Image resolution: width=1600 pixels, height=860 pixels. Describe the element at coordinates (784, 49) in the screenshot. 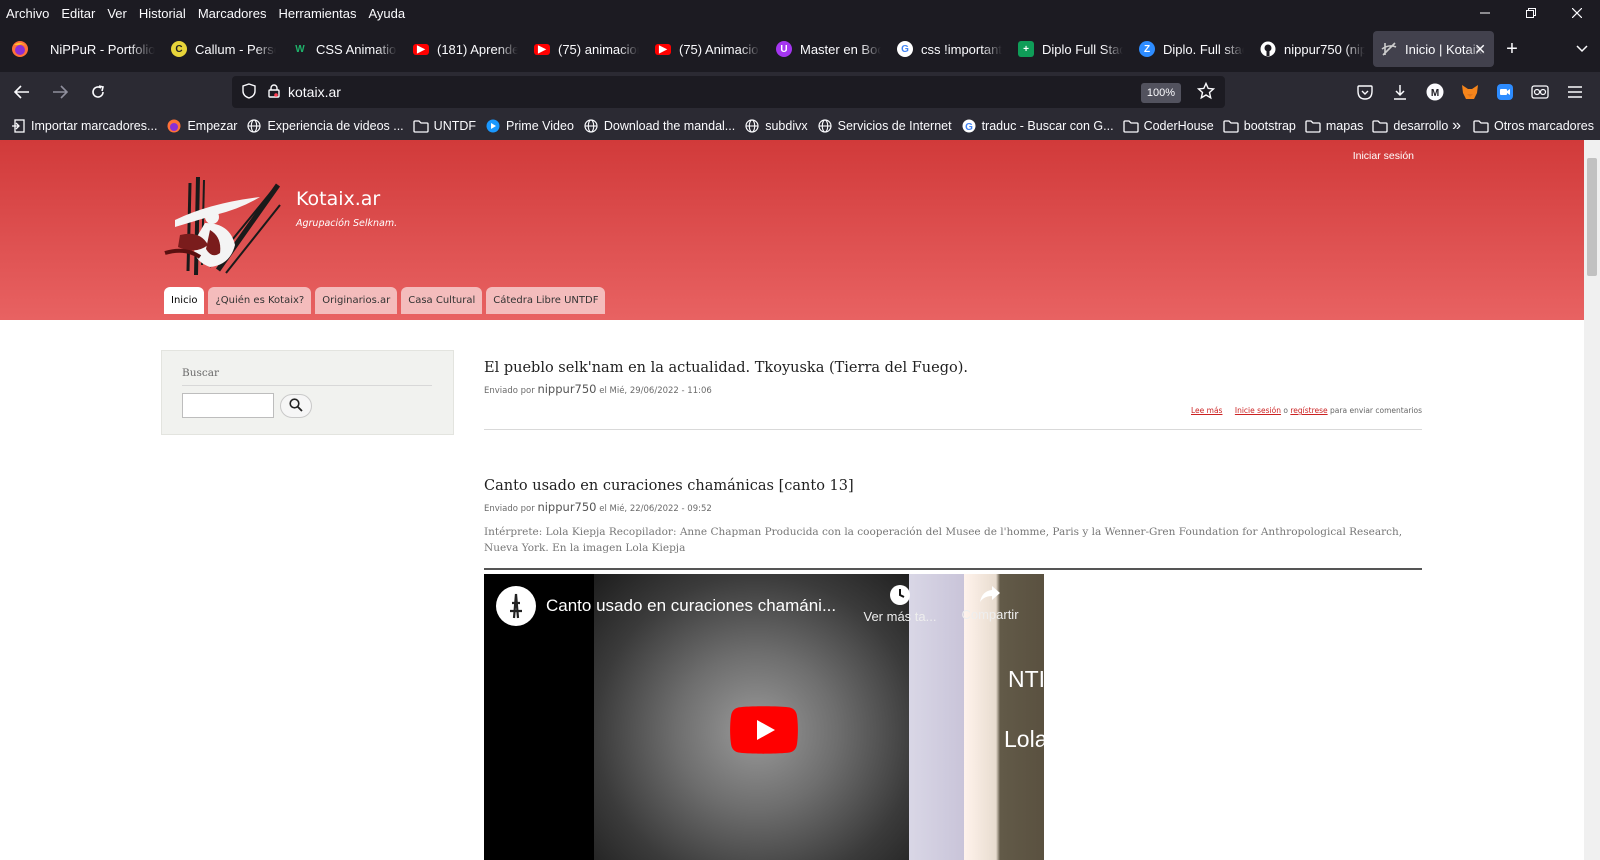

I see `udemy-icon: U` at that location.